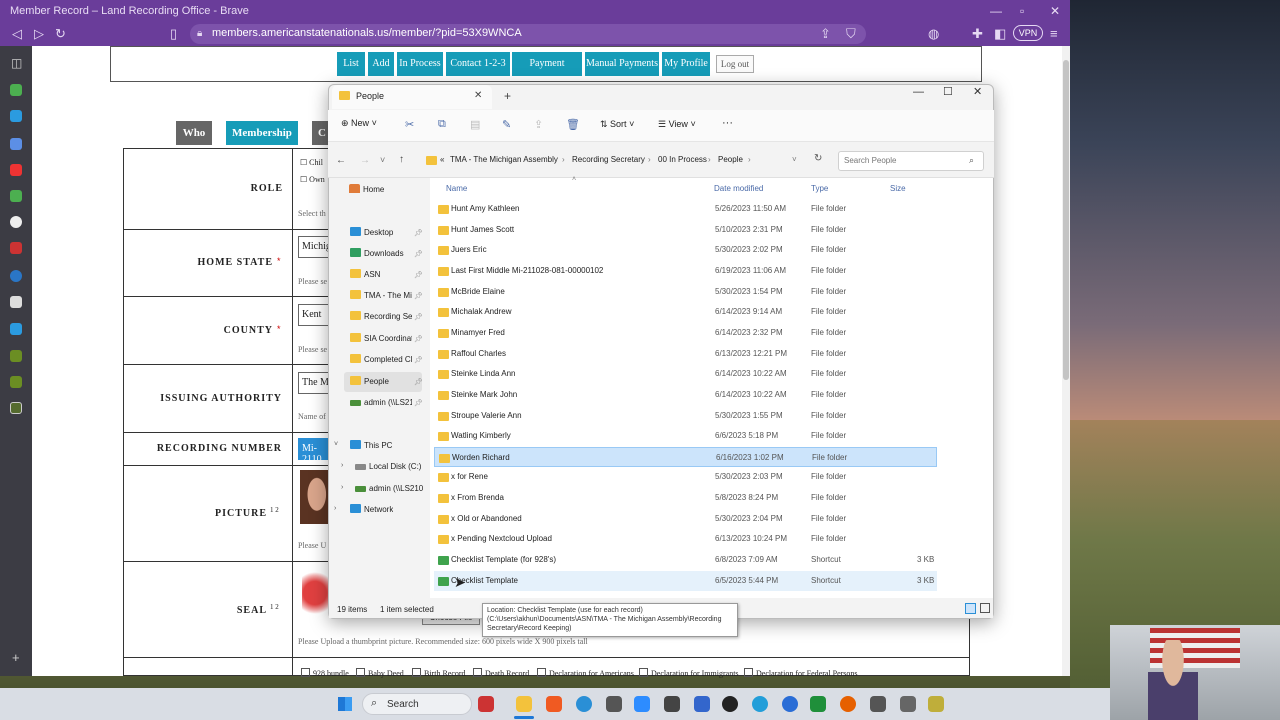 This screenshot has height=720, width=1280. What do you see at coordinates (682, 159) in the screenshot?
I see `breadcrumb-item: 00 In Process` at bounding box center [682, 159].